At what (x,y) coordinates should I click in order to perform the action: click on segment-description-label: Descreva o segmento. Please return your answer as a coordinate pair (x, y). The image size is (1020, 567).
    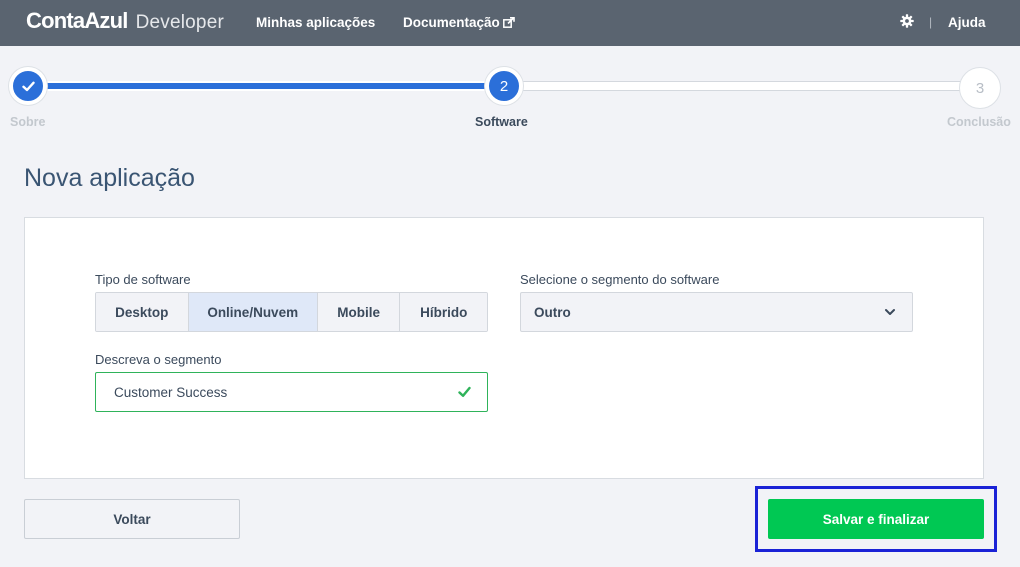
    Looking at the image, I should click on (158, 359).